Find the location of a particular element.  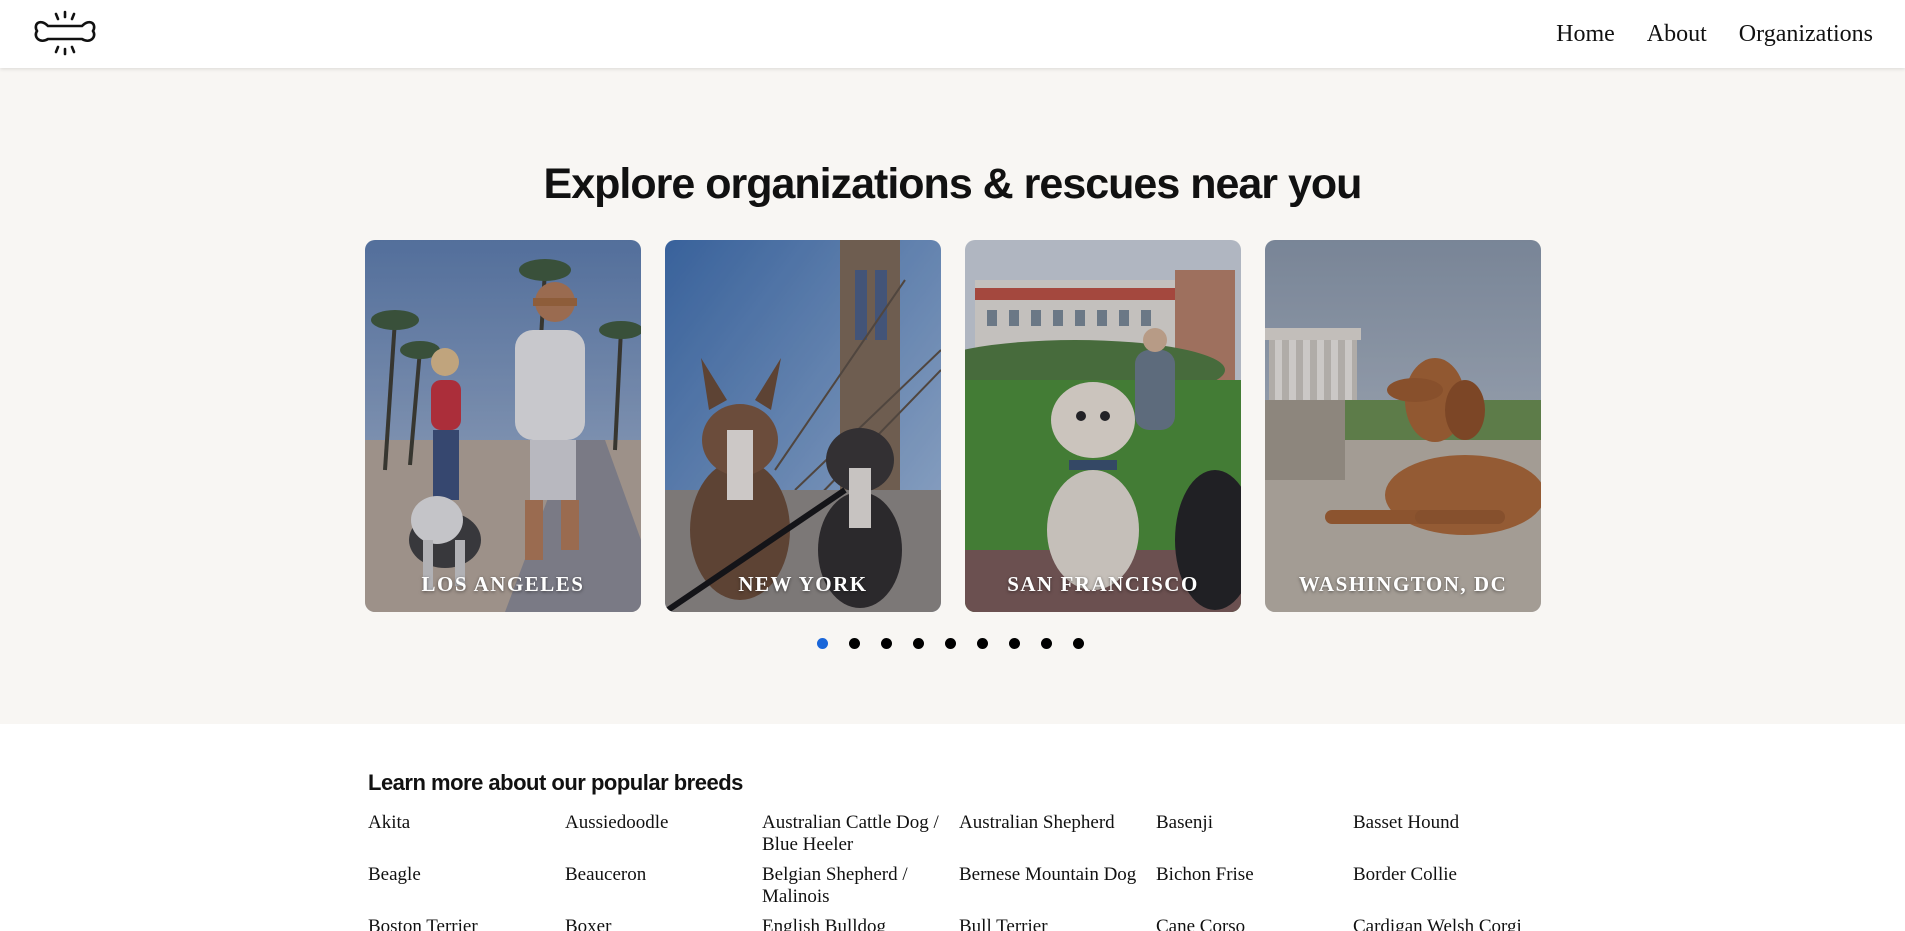

city-card-label: San Francisco is located at coordinates (1103, 584).